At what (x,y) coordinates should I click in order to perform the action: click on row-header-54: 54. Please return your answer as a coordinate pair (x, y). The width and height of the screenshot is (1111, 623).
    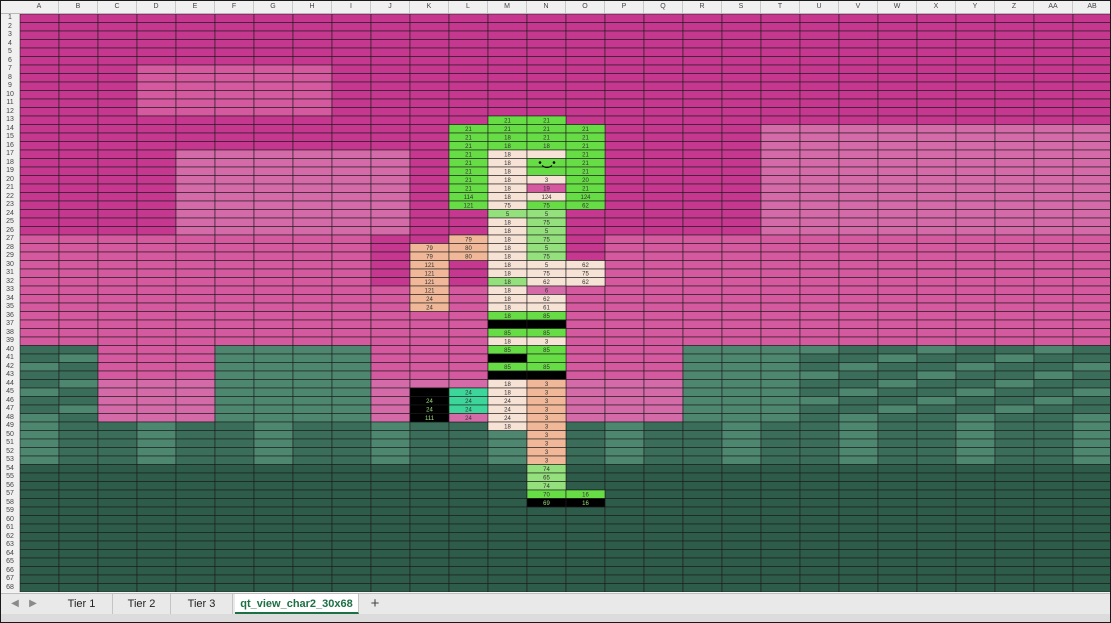
    Looking at the image, I should click on (10, 469).